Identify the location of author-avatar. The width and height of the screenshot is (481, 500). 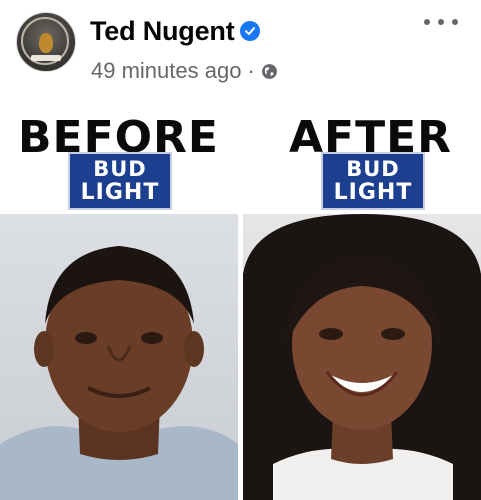
(46, 42).